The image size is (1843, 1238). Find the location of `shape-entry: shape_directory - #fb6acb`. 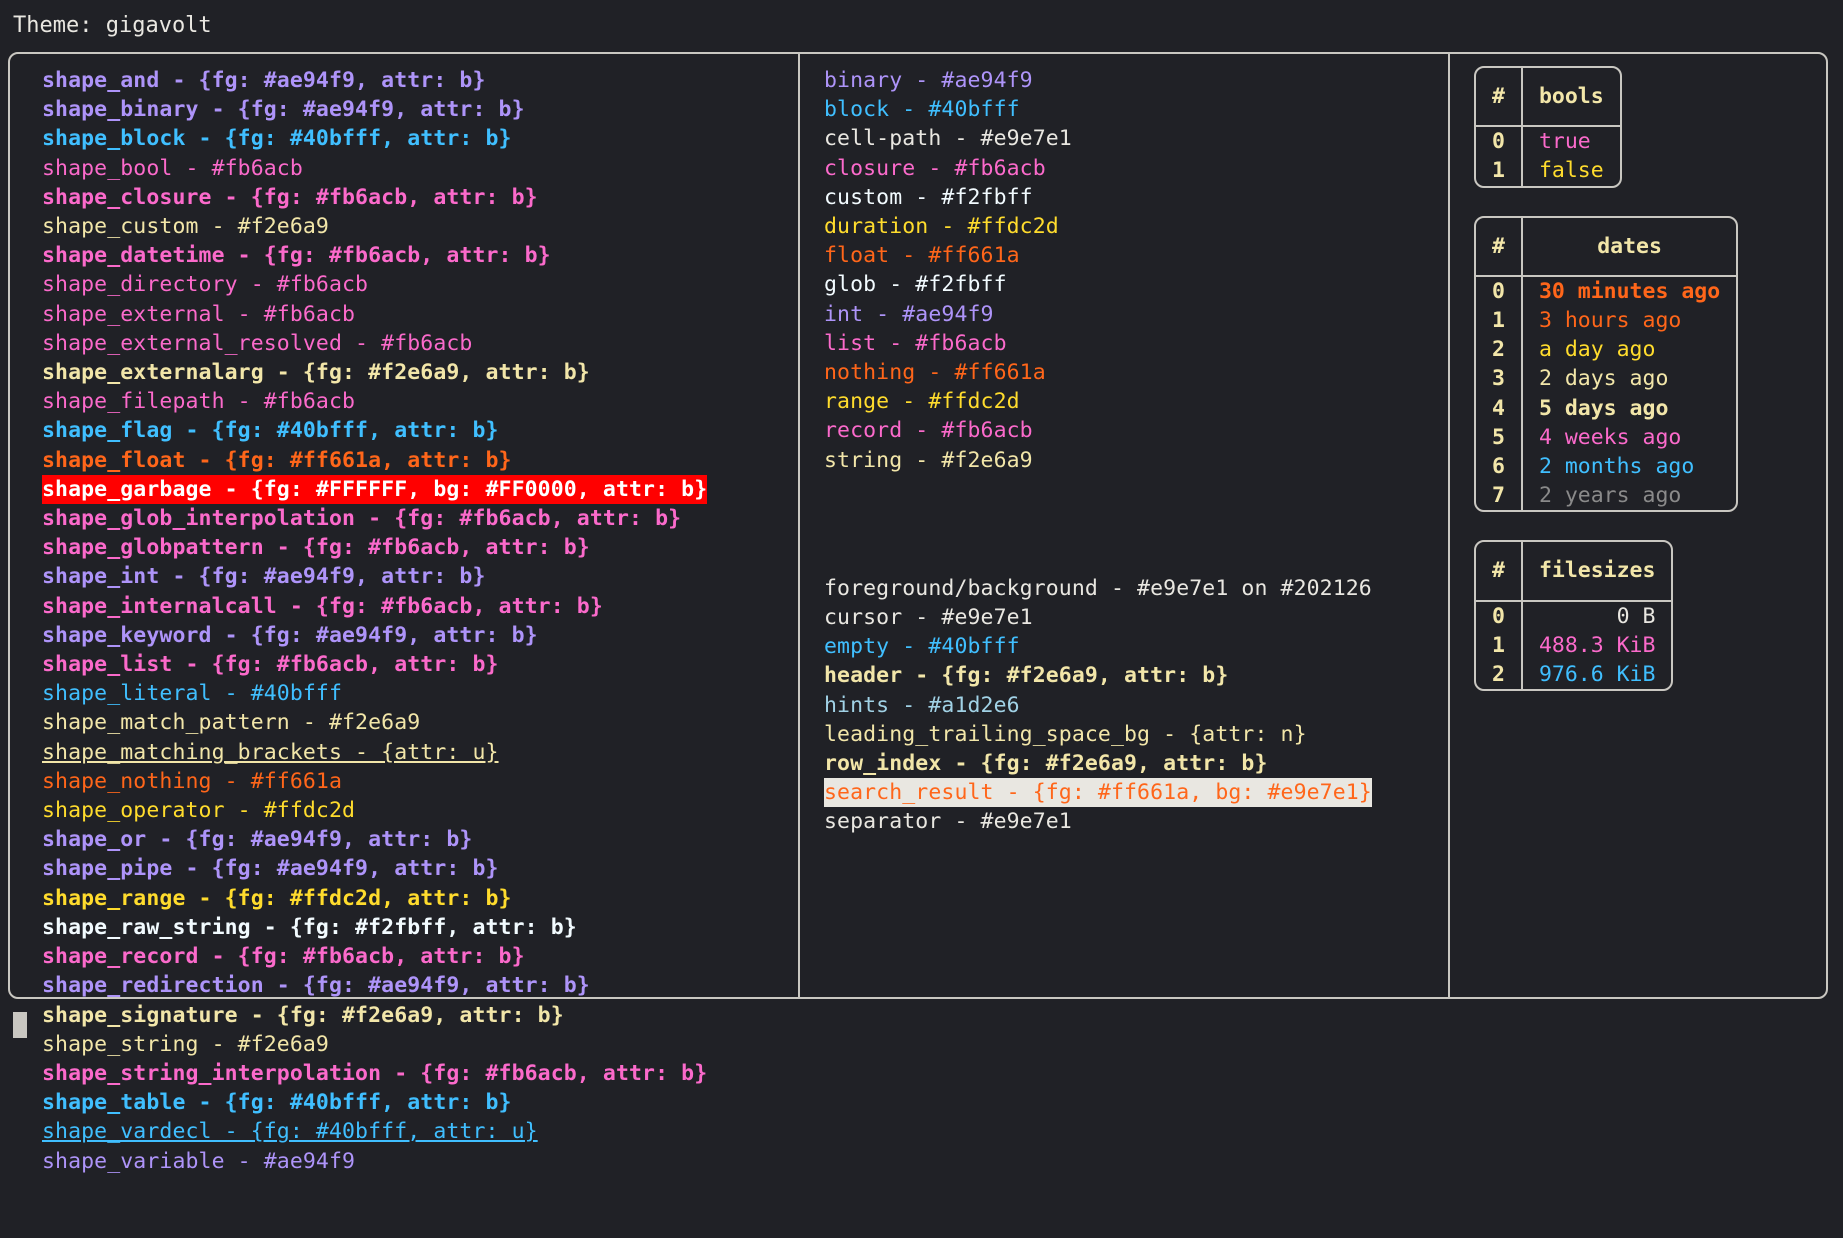

shape-entry: shape_directory - #fb6acb is located at coordinates (205, 285).